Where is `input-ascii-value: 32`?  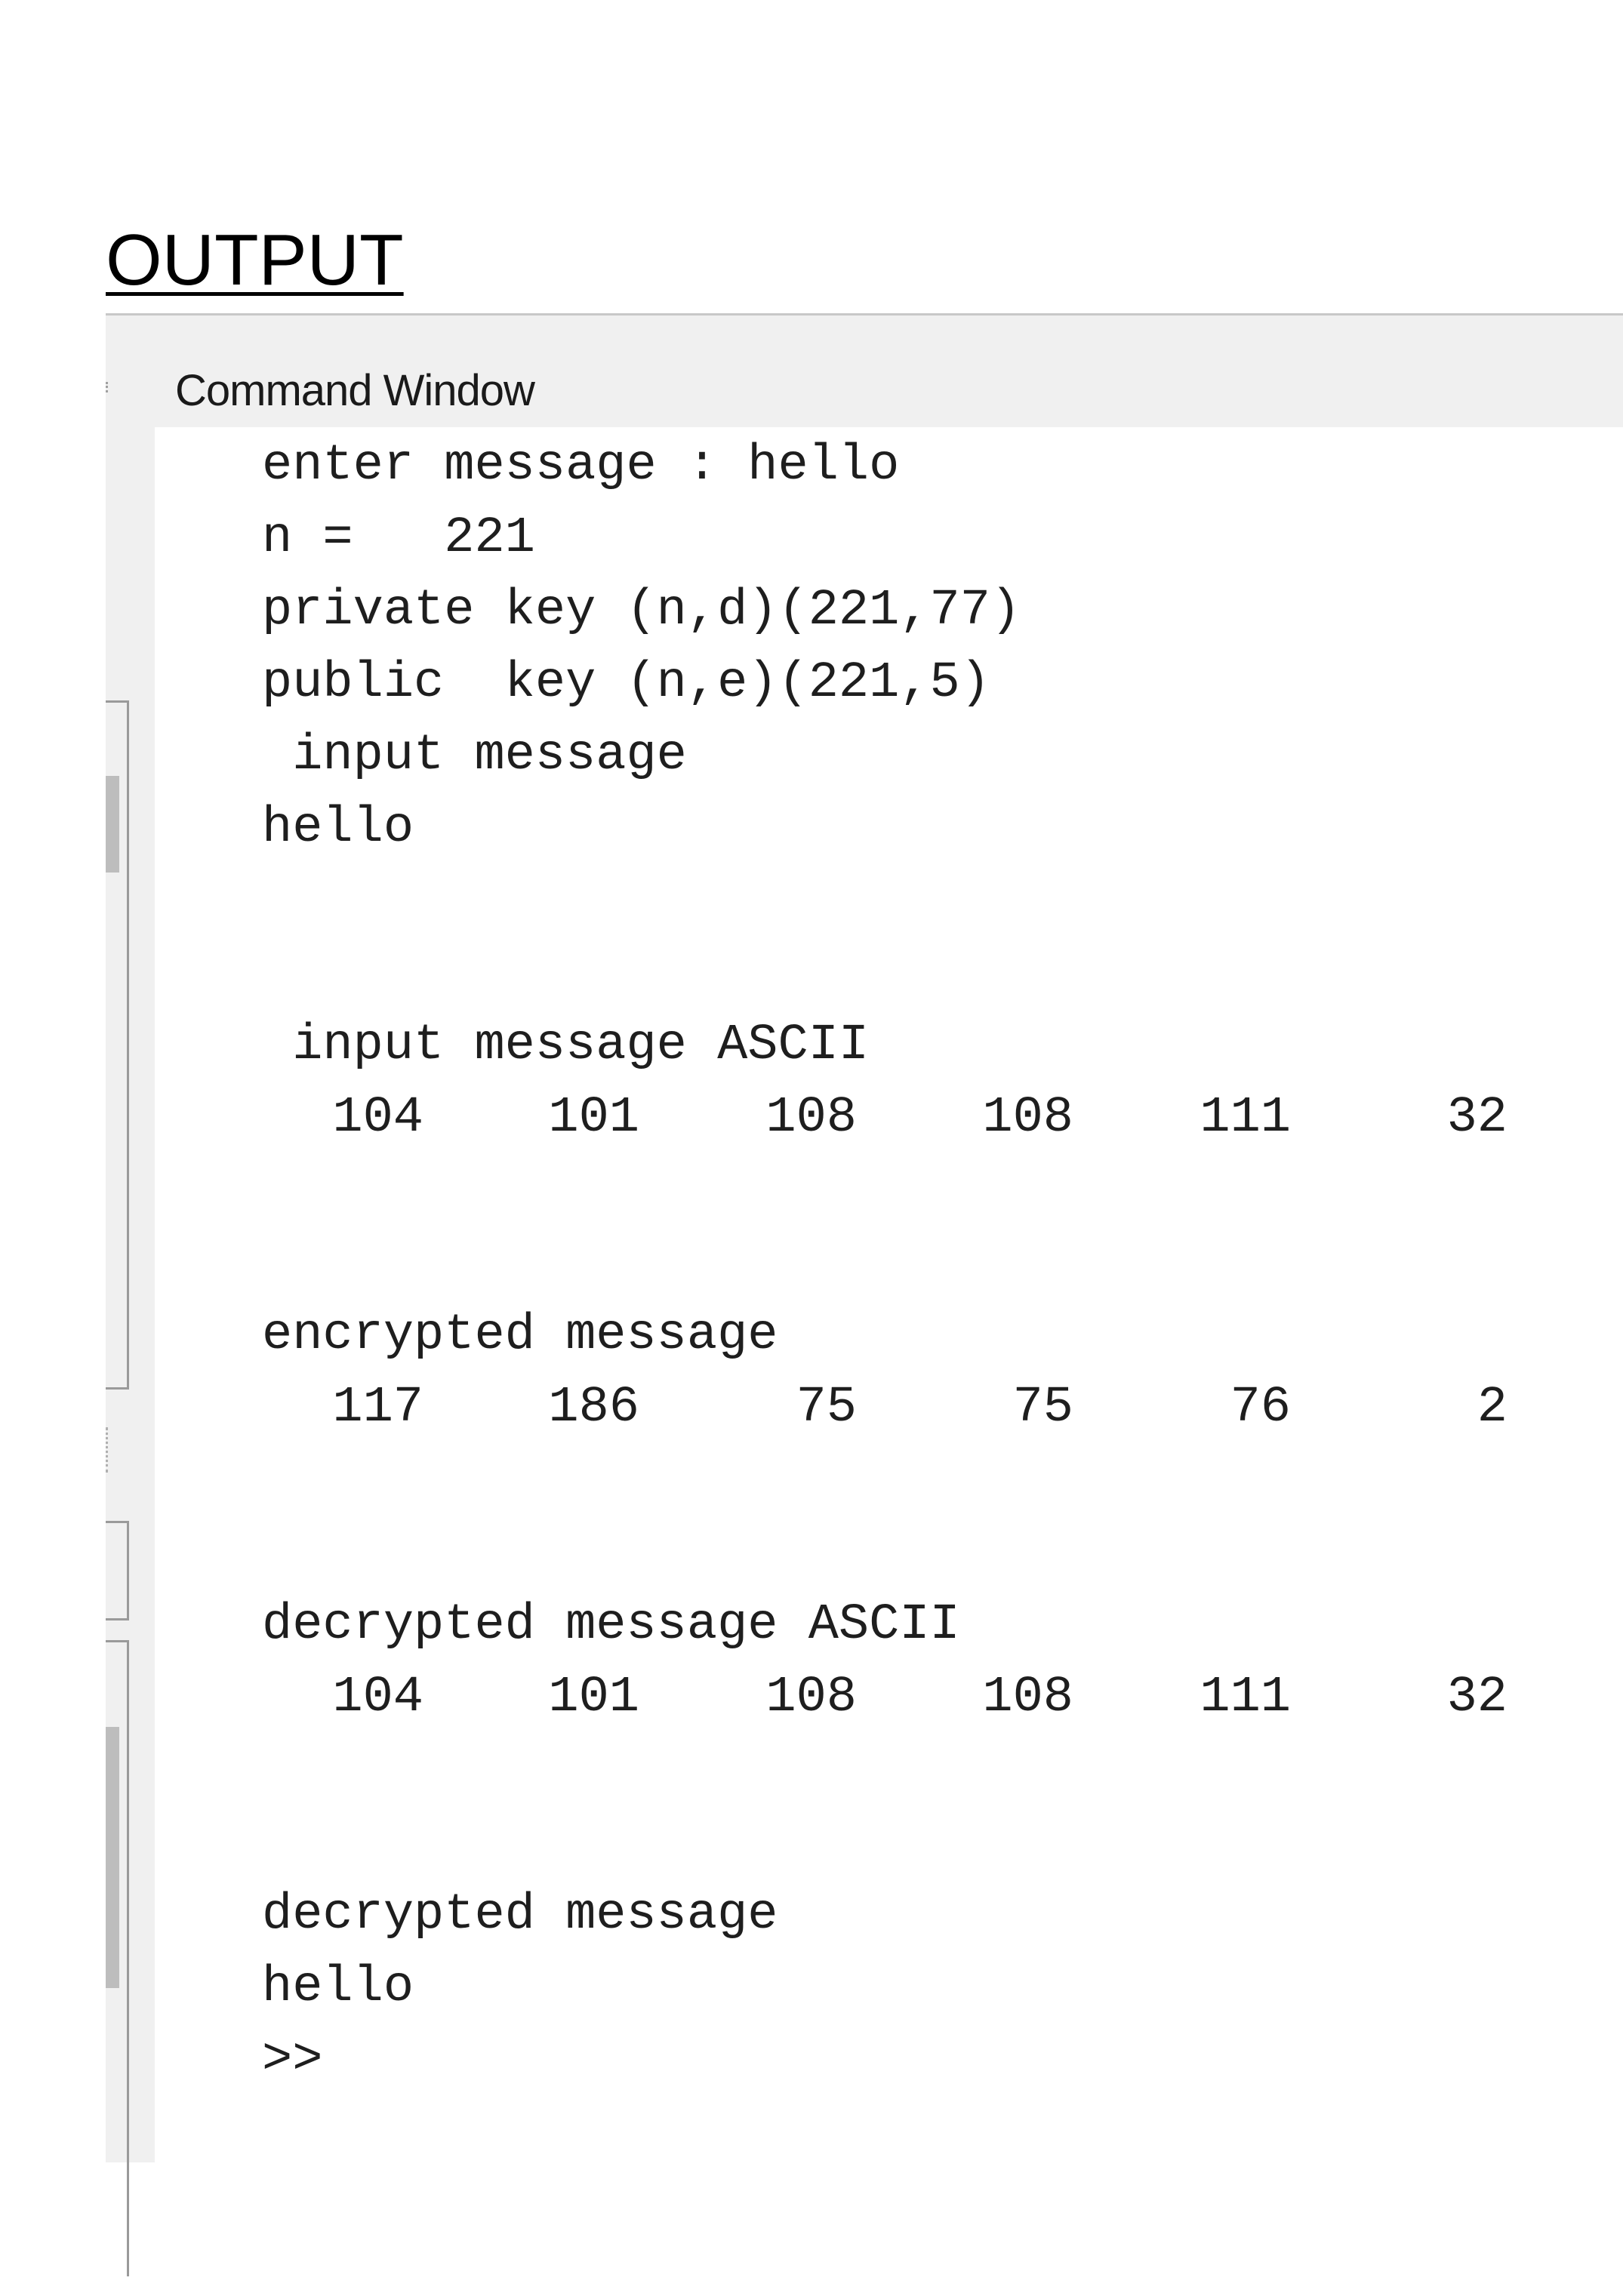 input-ascii-value: 32 is located at coordinates (1477, 1117).